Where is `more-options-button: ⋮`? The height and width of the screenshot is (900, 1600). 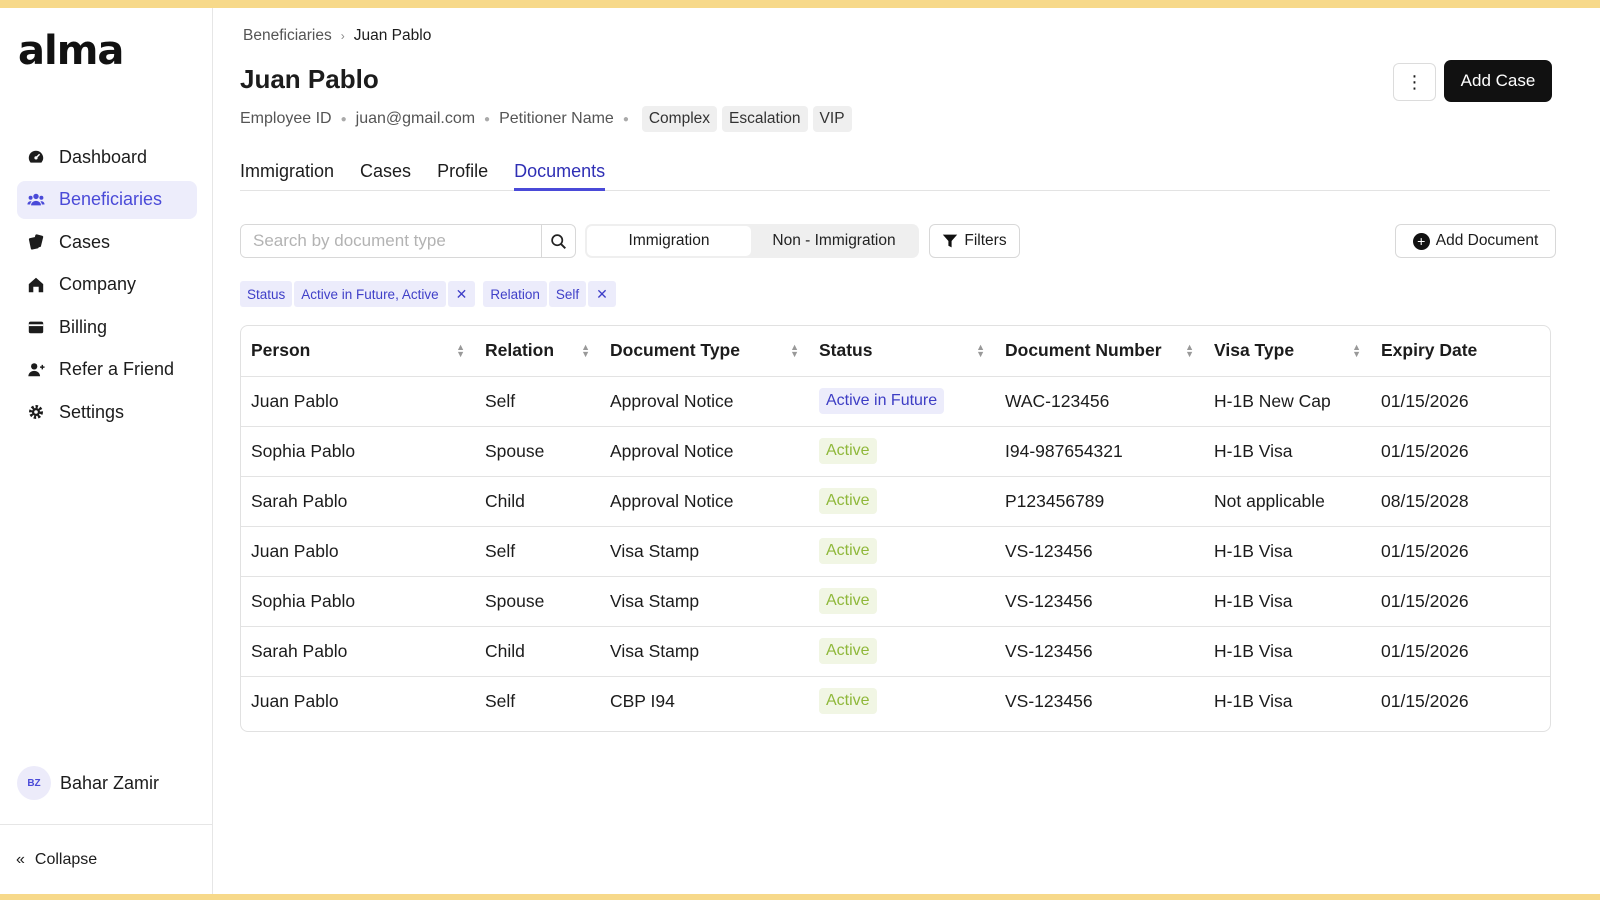
more-options-button: ⋮ is located at coordinates (1414, 82).